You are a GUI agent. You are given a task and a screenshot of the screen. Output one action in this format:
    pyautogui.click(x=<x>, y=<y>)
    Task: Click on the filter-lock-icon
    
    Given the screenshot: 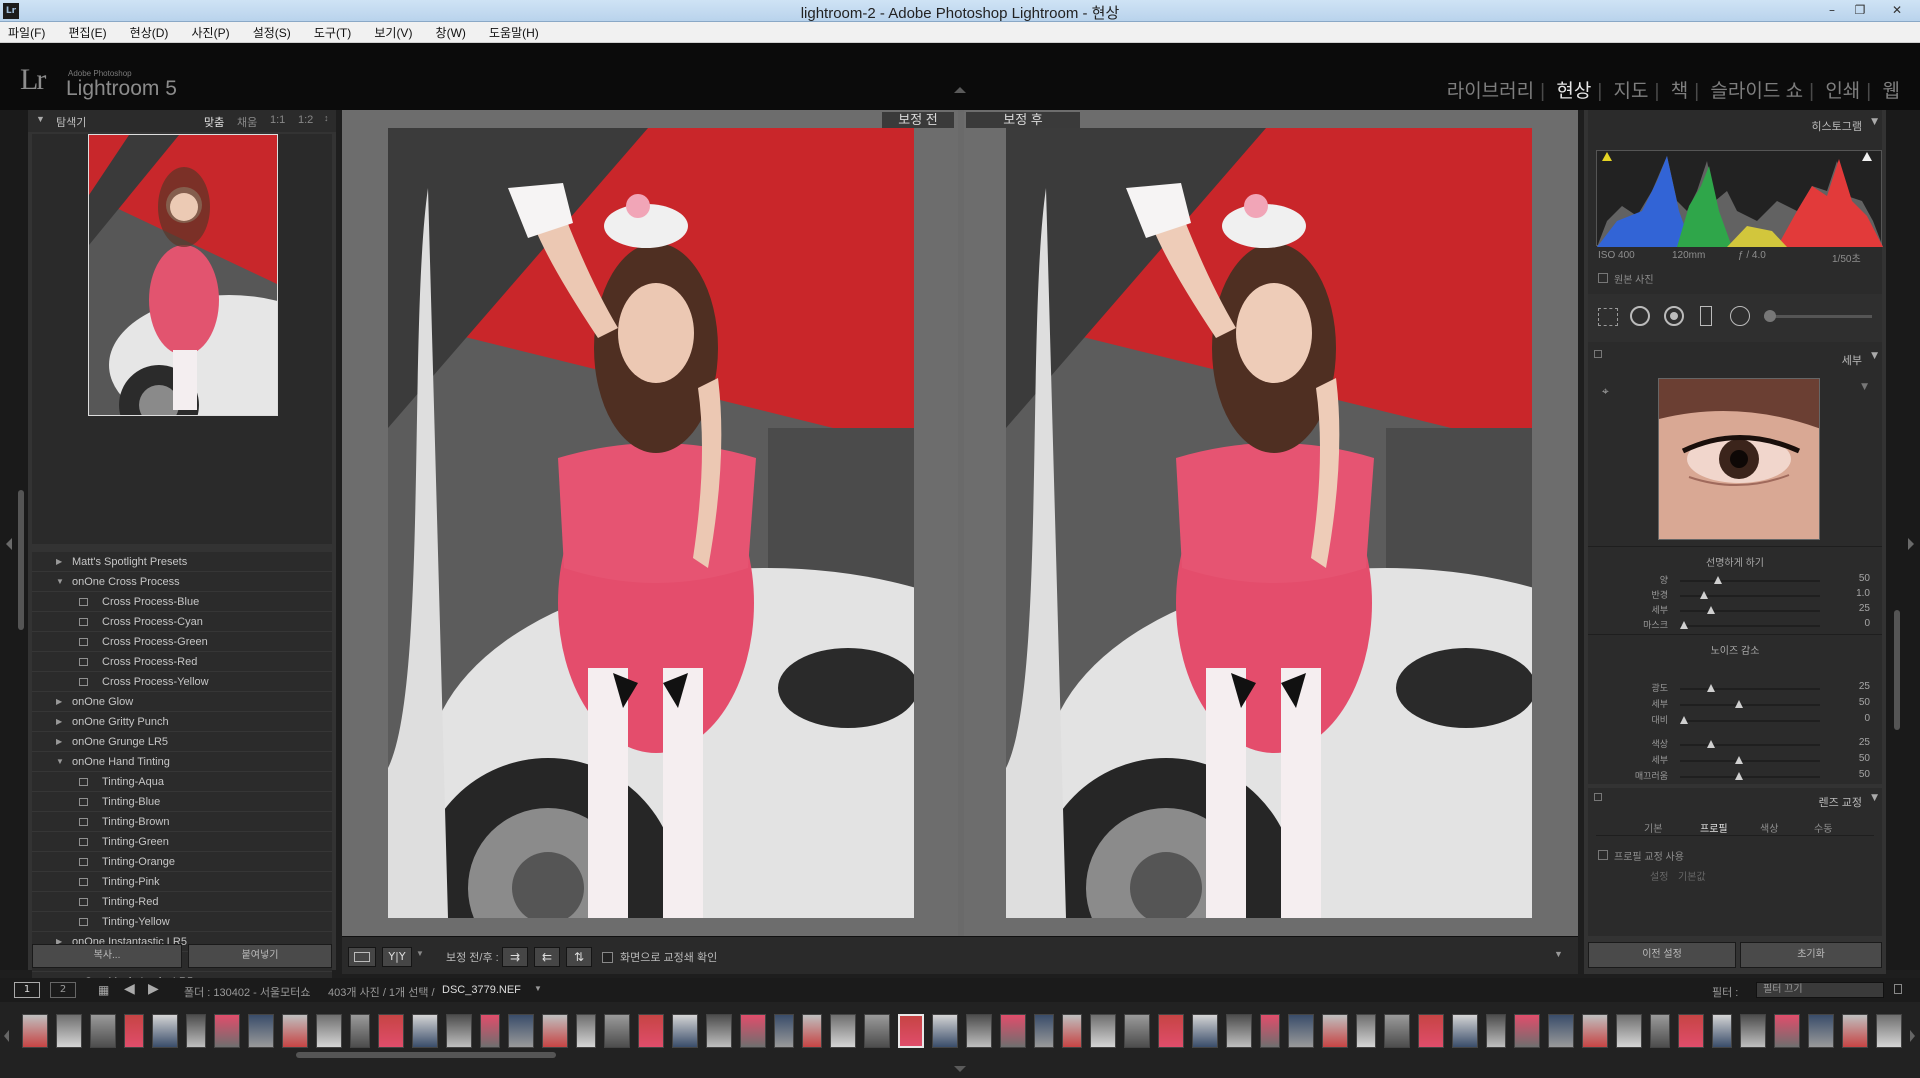 What is the action you would take?
    pyautogui.click(x=1898, y=989)
    